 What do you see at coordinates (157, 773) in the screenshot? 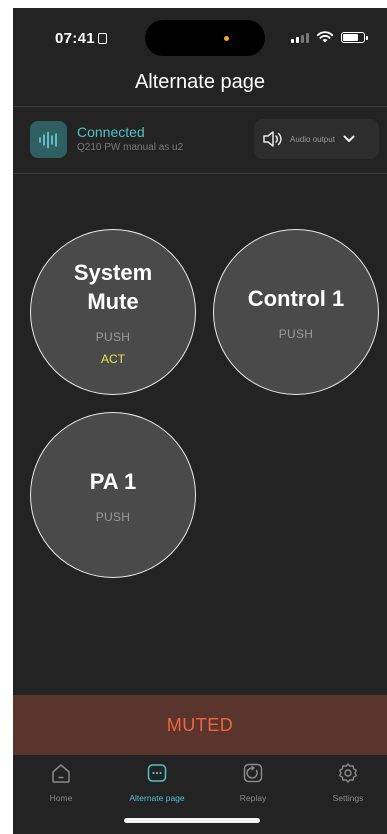
I see `alternate-page-icon` at bounding box center [157, 773].